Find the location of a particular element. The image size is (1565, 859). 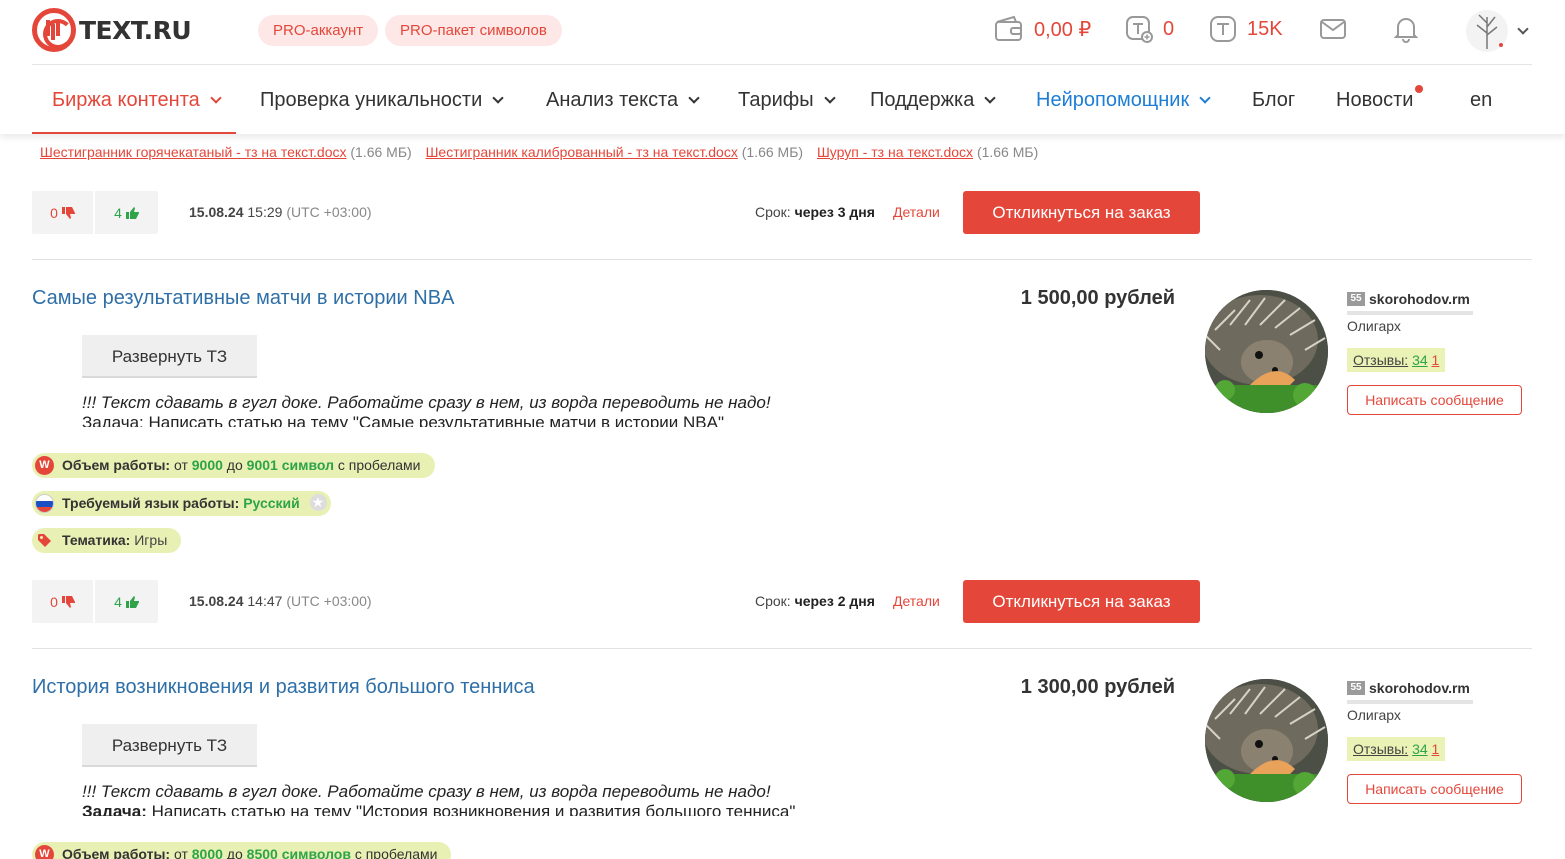

volume-to: до is located at coordinates (234, 465).